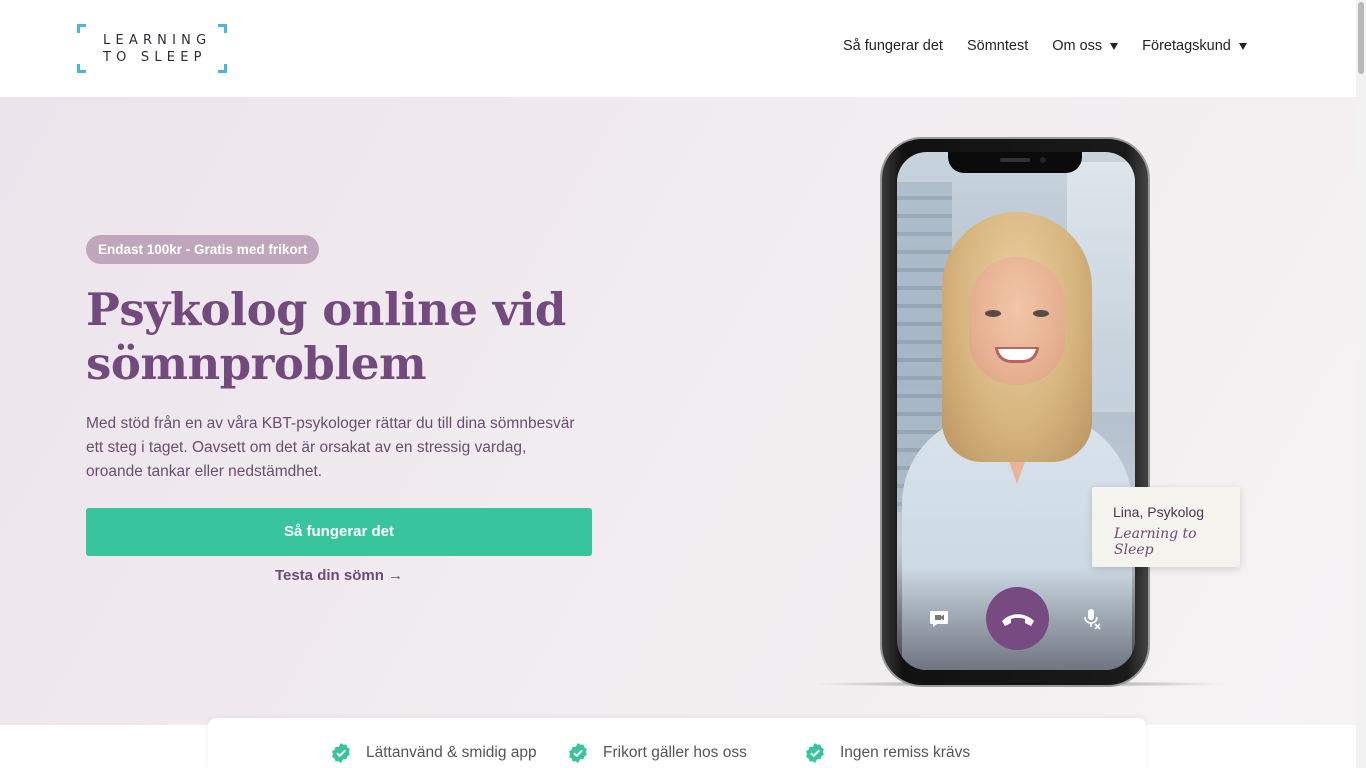  I want to click on chat-video-icon, so click(939, 619).